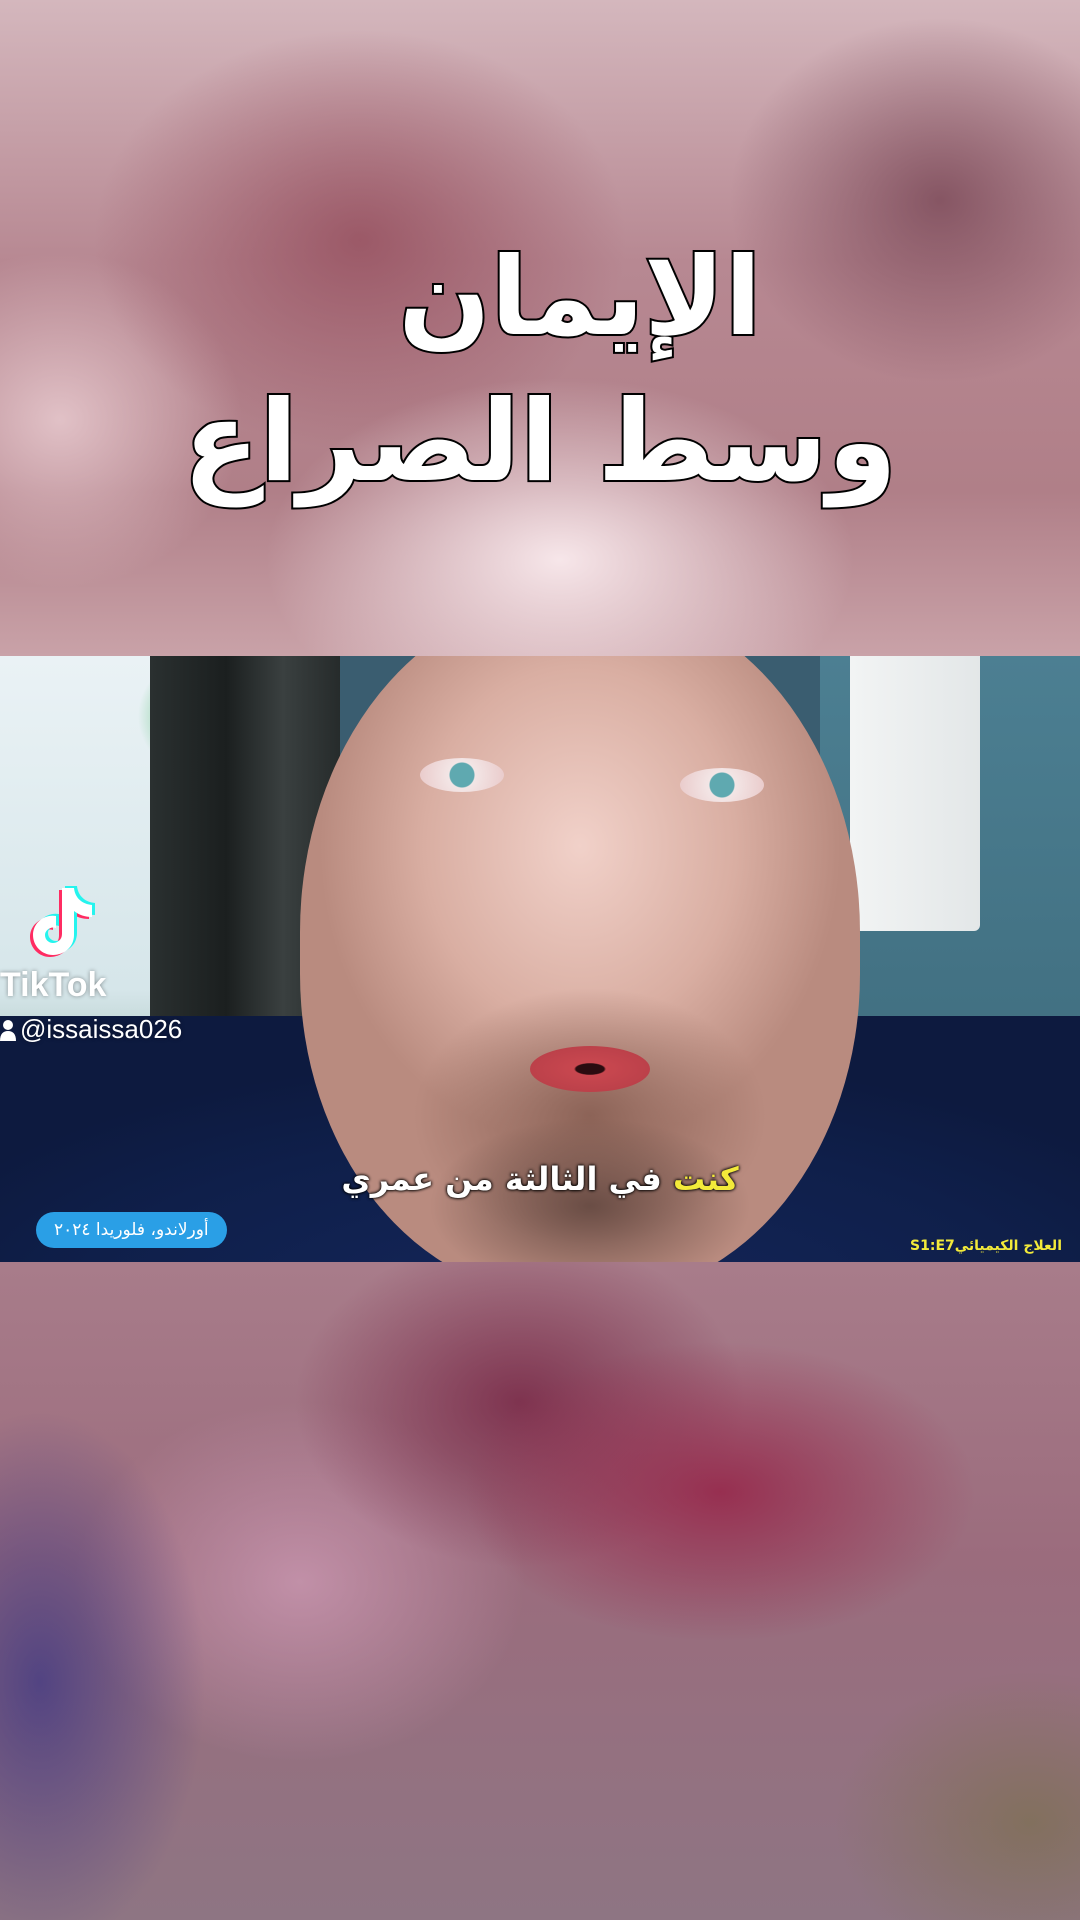 Image resolution: width=1080 pixels, height=1920 pixels. What do you see at coordinates (131, 1230) in the screenshot?
I see `location-badge: أورلاندو، فلوريدا ٢٠٢٤` at bounding box center [131, 1230].